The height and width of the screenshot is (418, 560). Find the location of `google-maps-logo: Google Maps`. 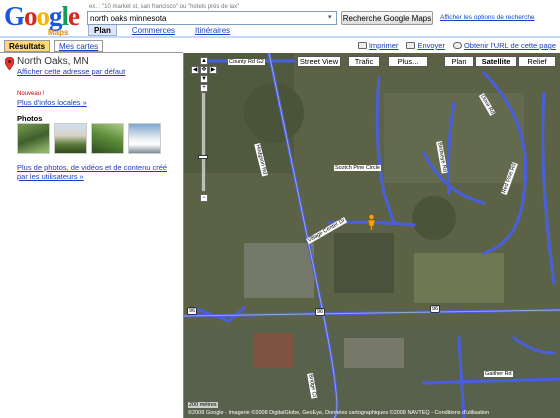

google-maps-logo: Google Maps is located at coordinates (44, 19).